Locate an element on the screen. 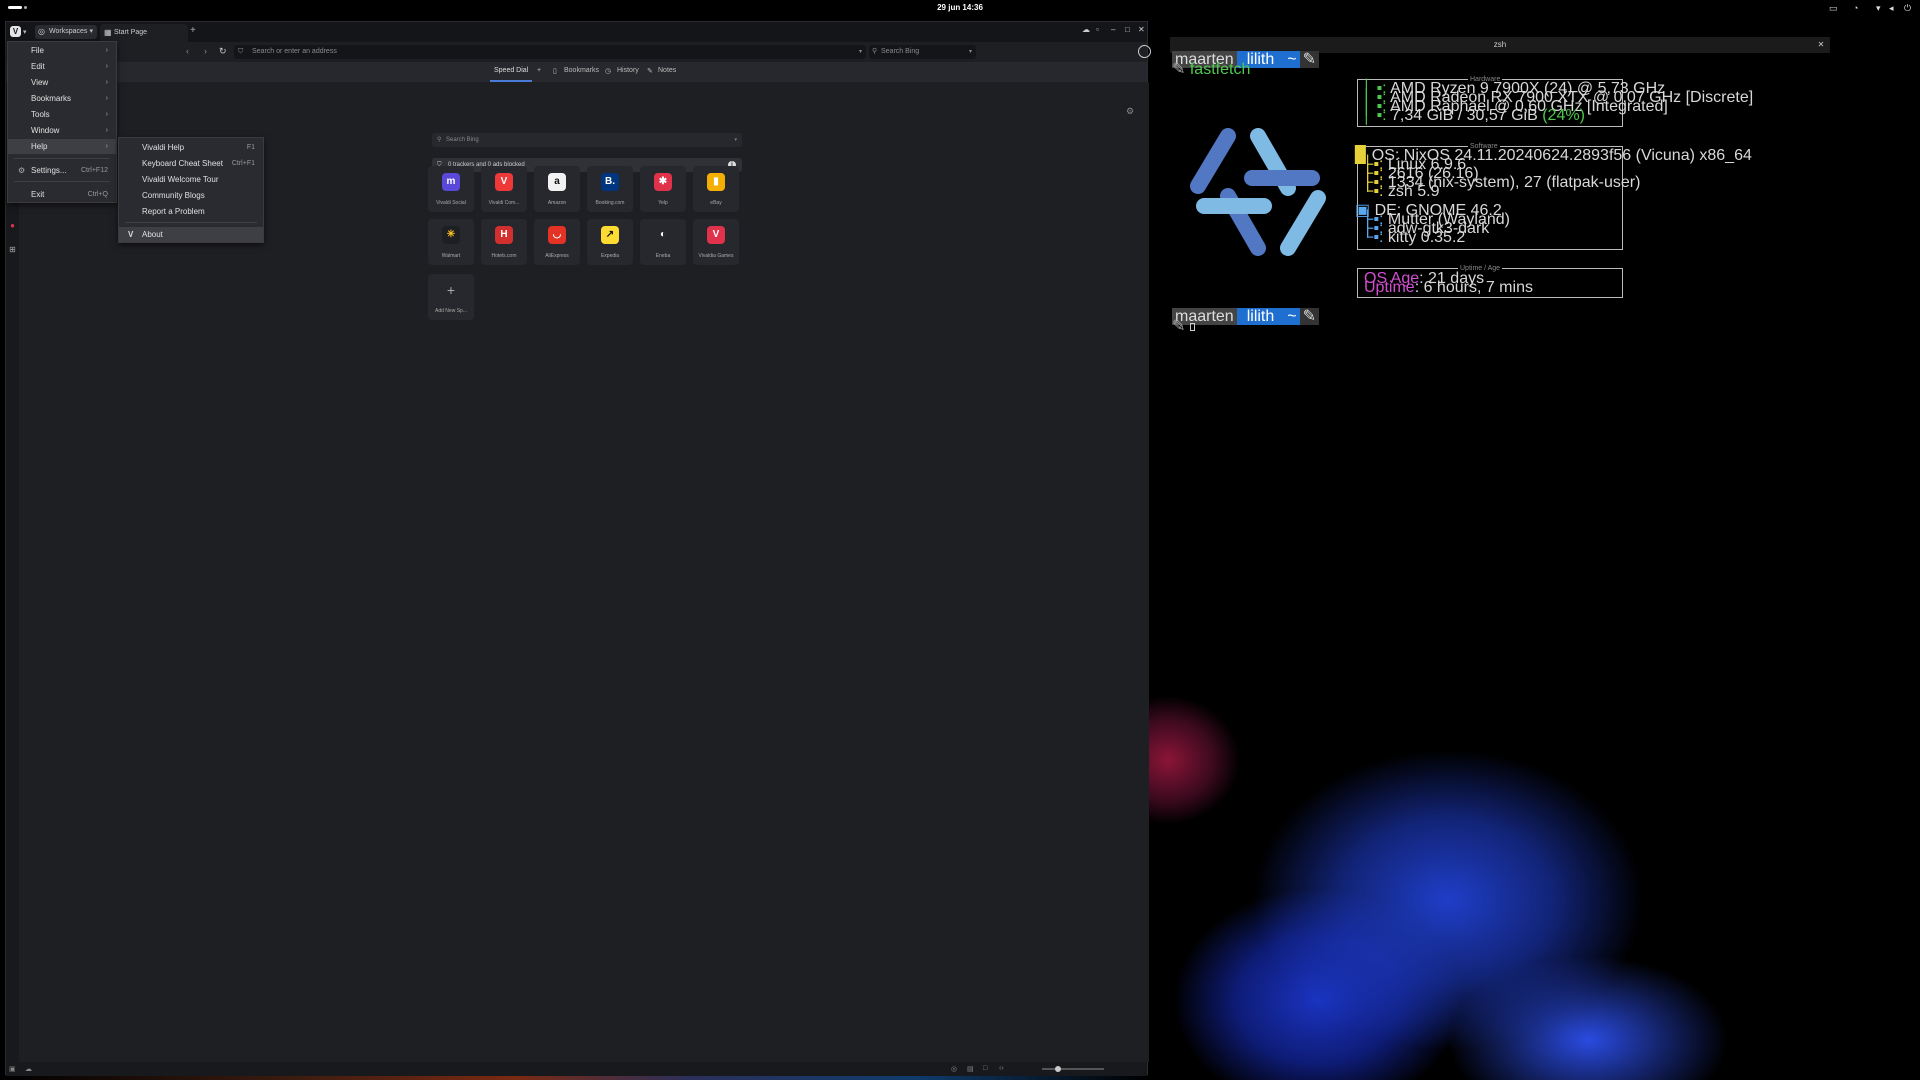  menu-item-window: Window › is located at coordinates (62, 130).